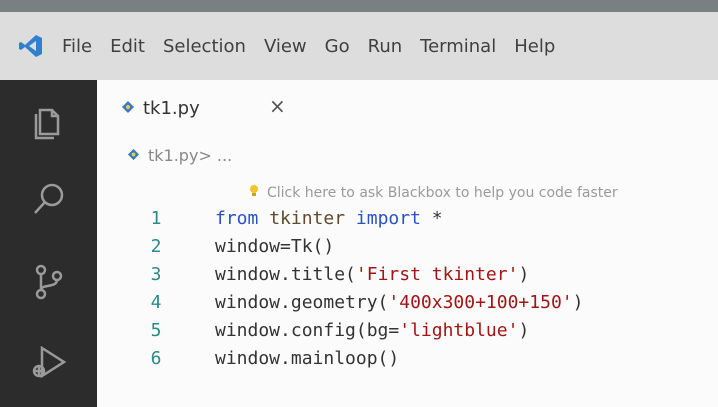 The image size is (718, 407). Describe the element at coordinates (285, 46) in the screenshot. I see `menu-view: View` at that location.